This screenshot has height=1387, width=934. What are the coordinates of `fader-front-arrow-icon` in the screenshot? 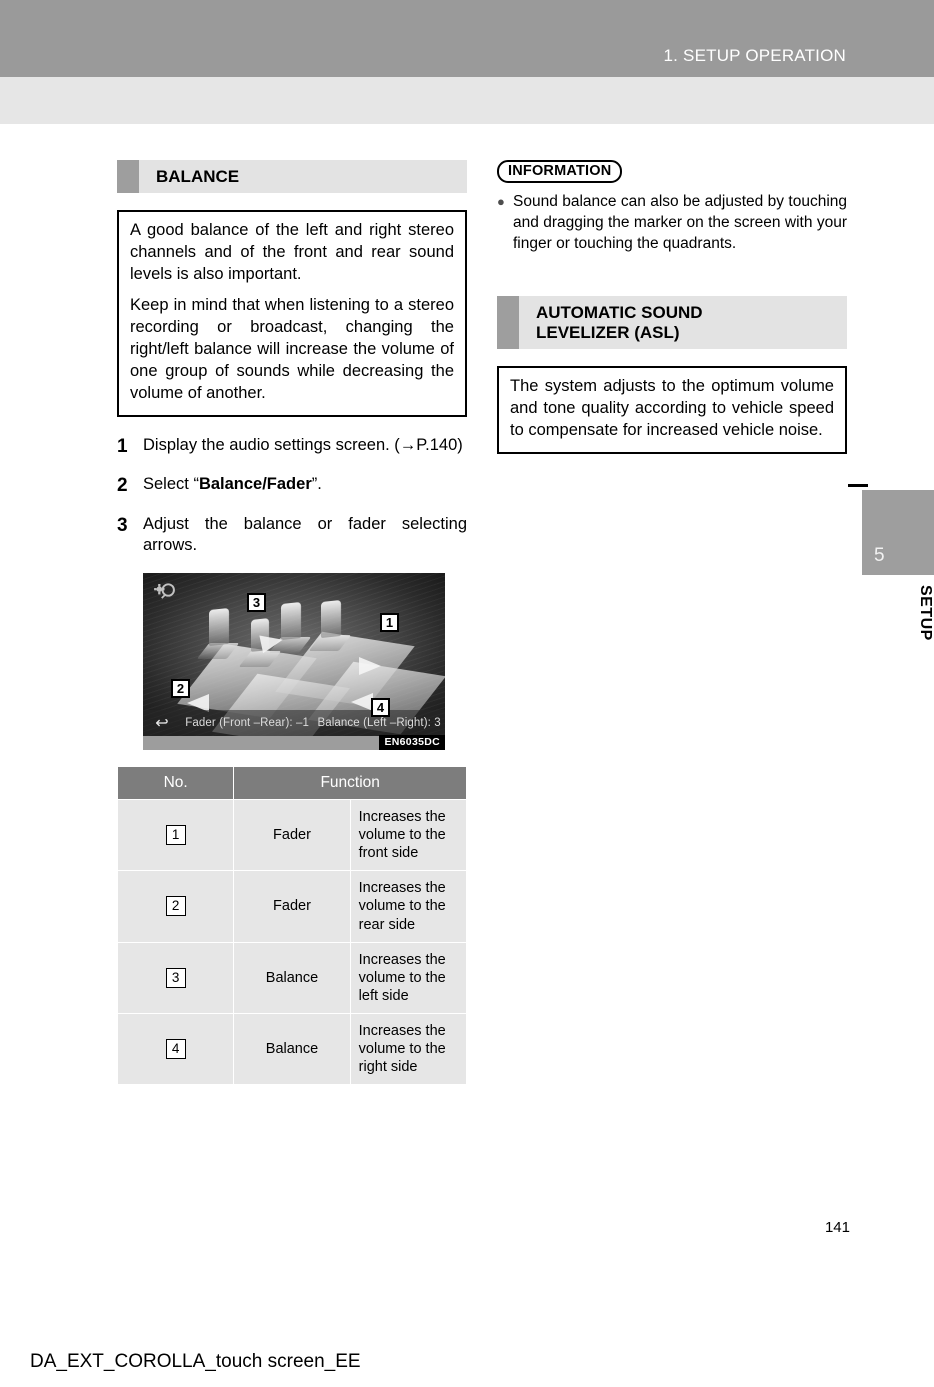 It's located at (370, 665).